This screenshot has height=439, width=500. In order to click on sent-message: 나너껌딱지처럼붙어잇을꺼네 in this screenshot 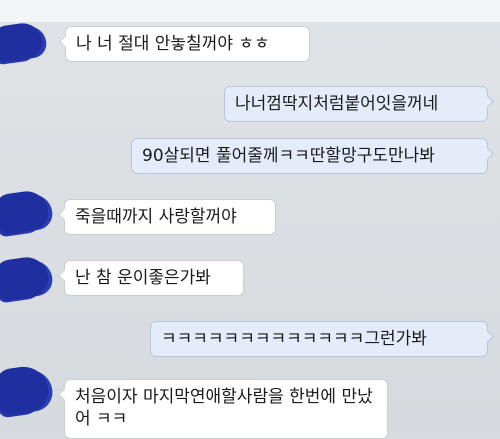, I will do `click(359, 104)`.